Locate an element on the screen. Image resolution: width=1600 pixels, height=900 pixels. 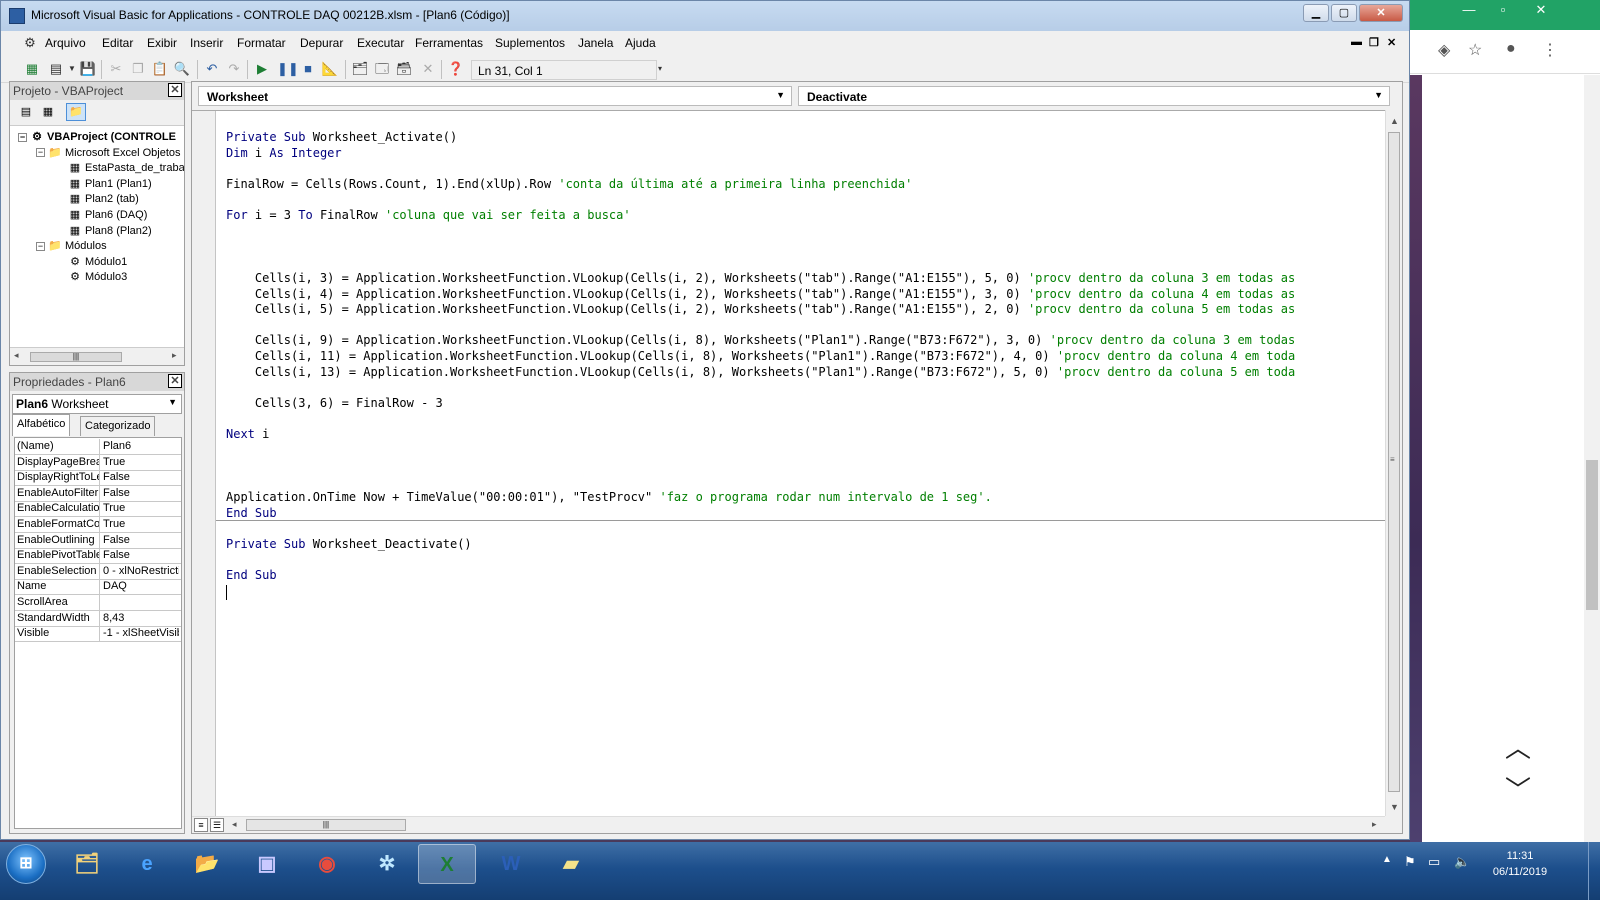
scroll-left-icon: ◂ is located at coordinates (234, 824).